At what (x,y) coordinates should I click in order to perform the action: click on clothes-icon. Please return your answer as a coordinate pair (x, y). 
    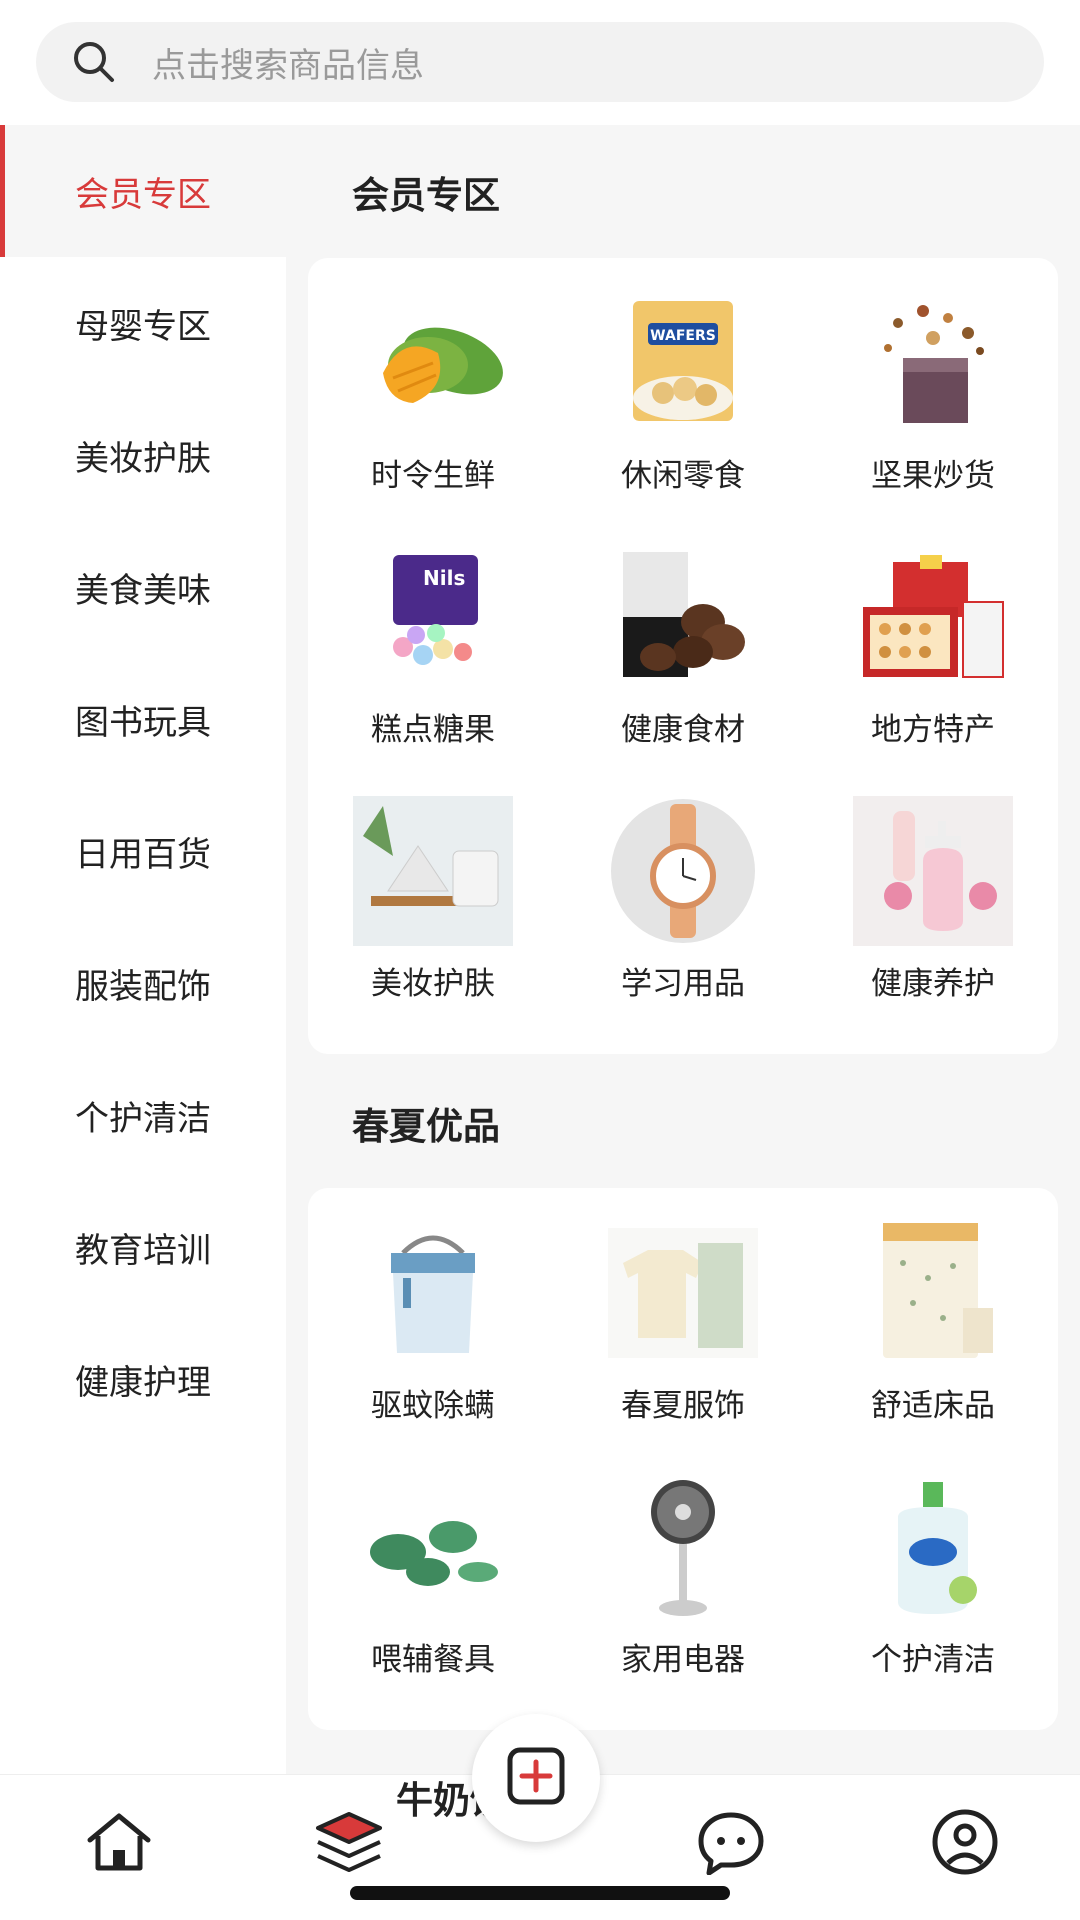
    Looking at the image, I should click on (683, 1293).